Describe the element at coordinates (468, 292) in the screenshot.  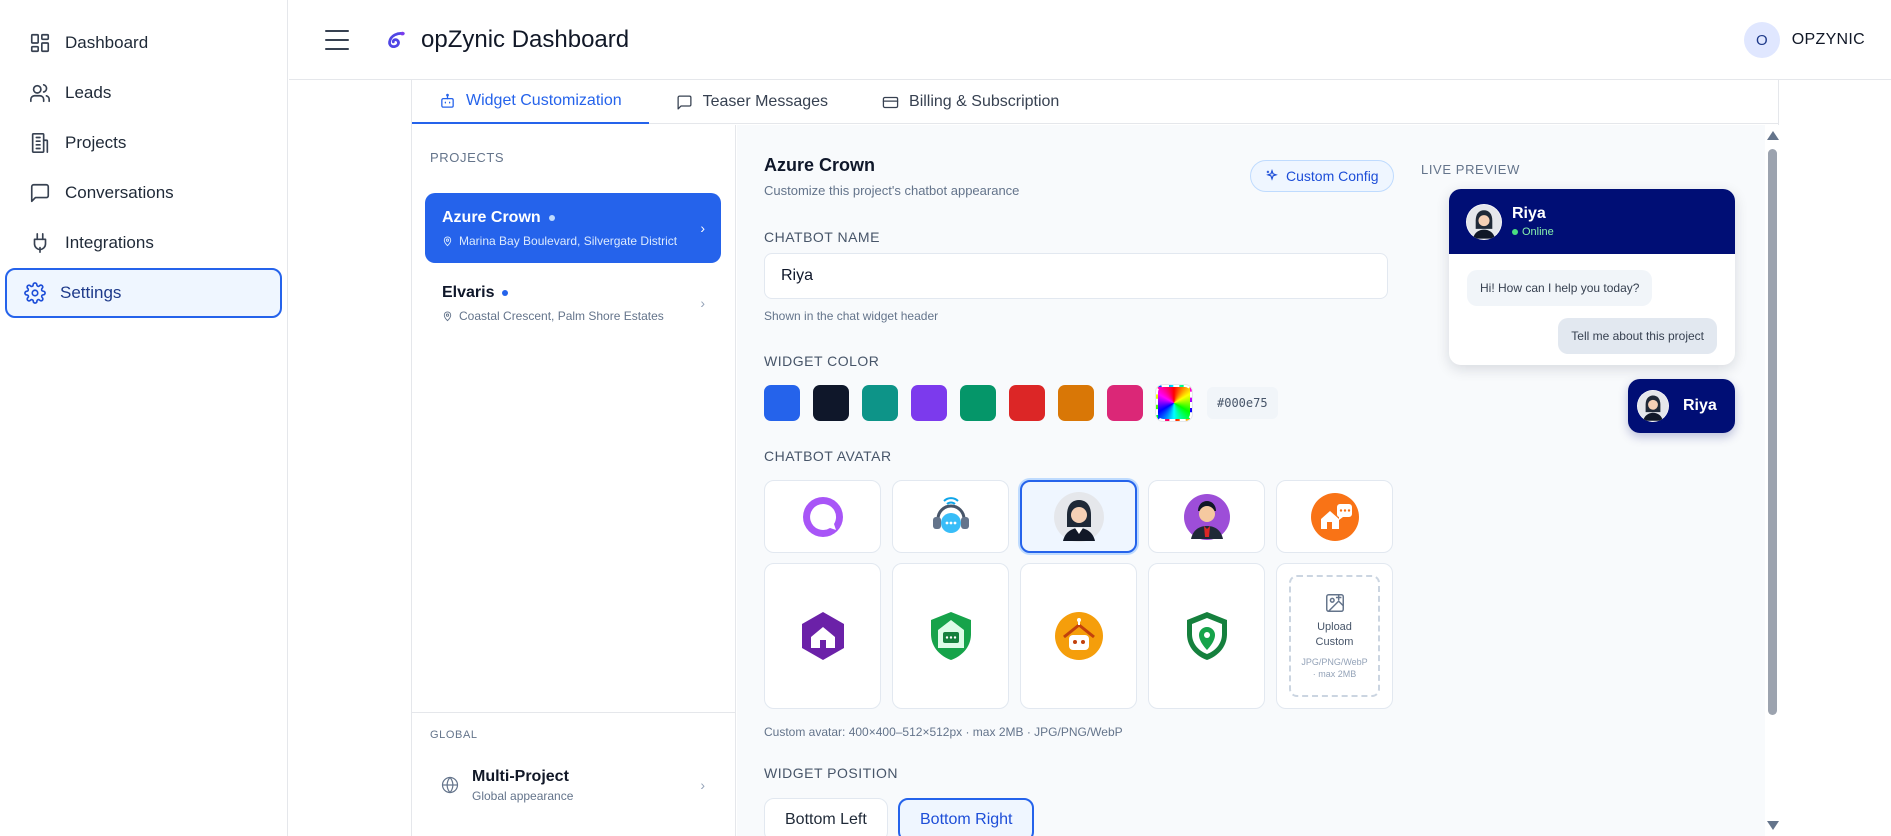
I see `project-name: Elvaris` at that location.